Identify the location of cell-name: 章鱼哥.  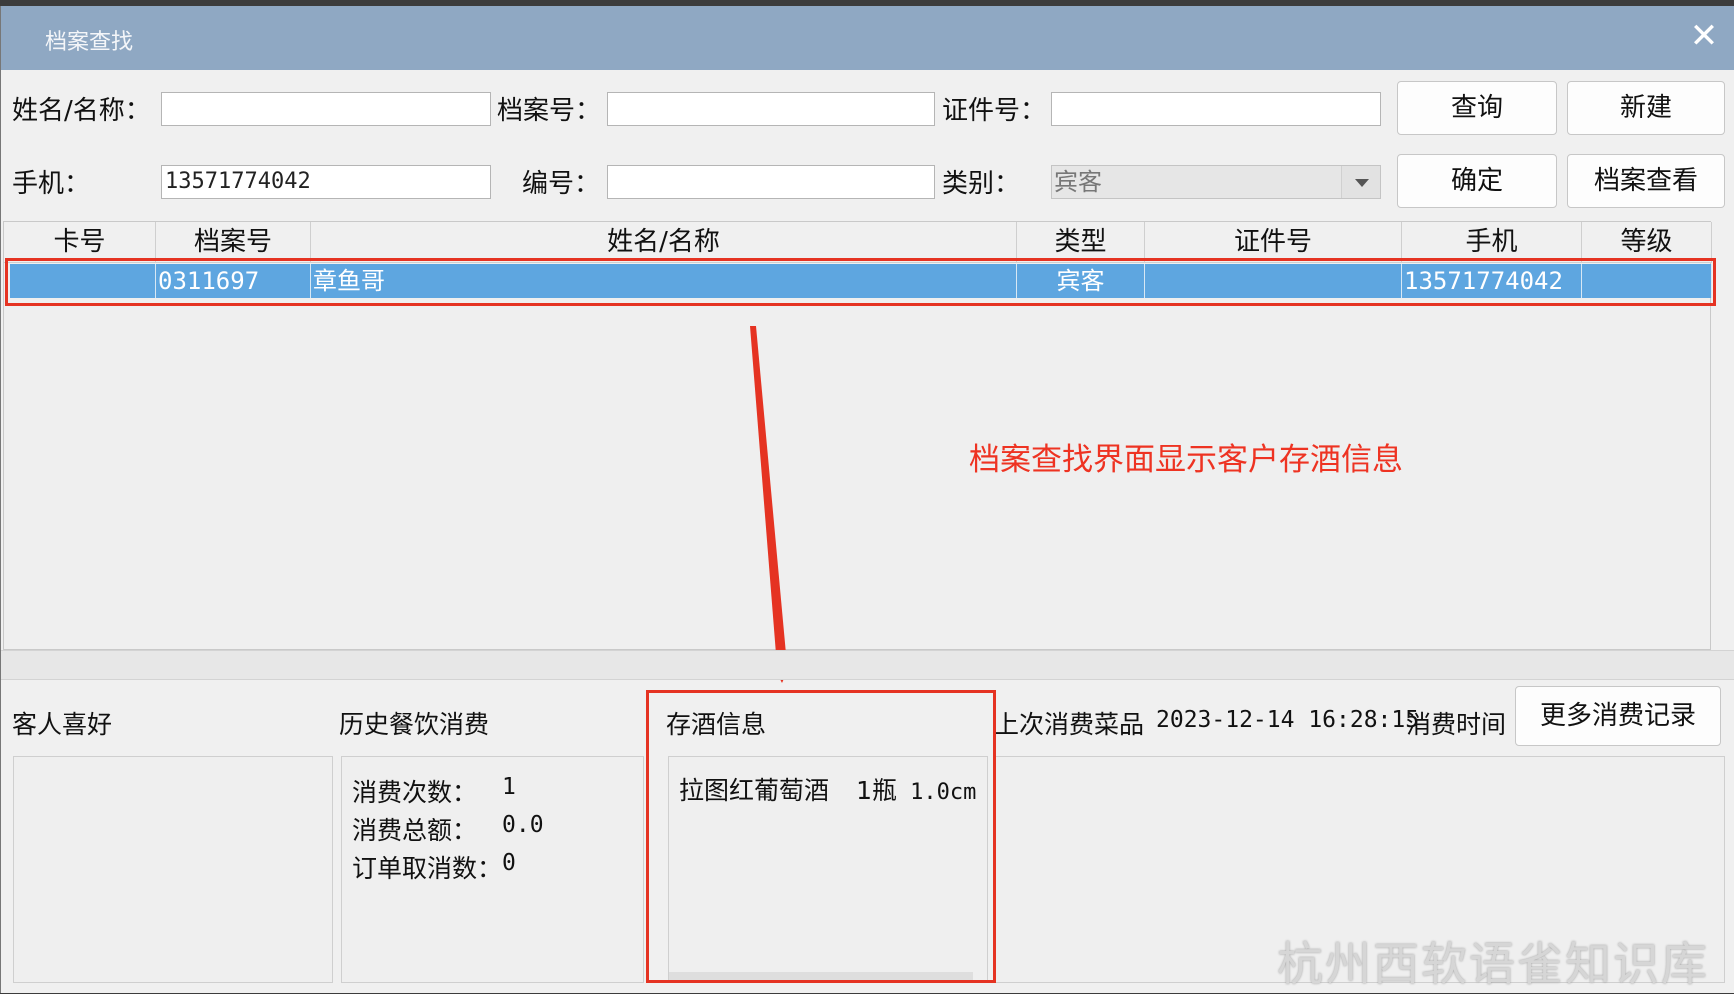
(664, 281).